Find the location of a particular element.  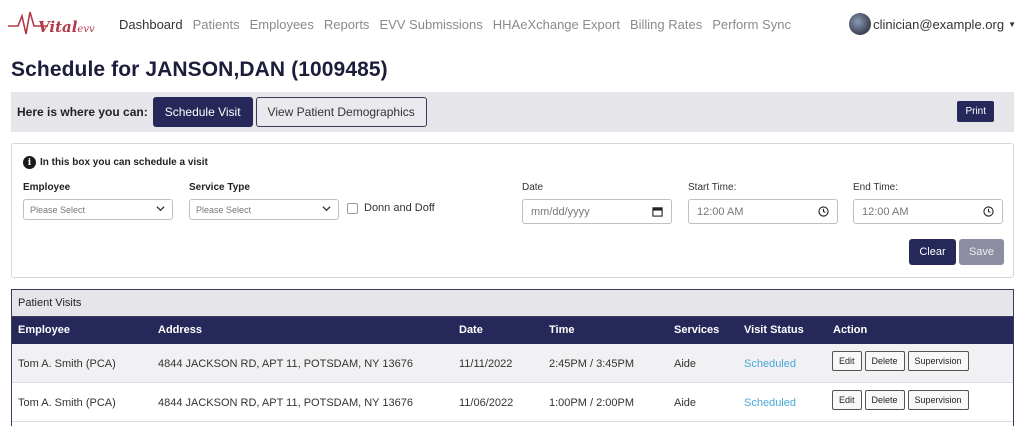

nav-patients: Patients is located at coordinates (216, 24).